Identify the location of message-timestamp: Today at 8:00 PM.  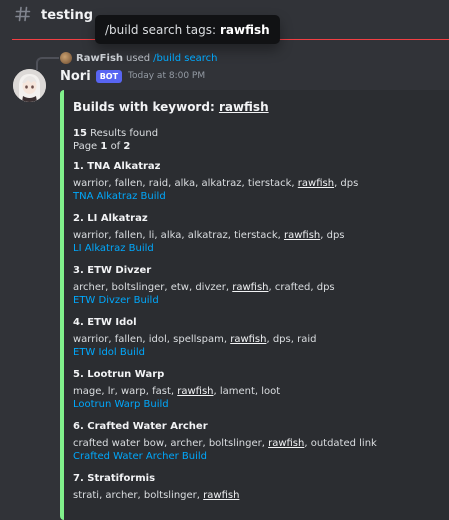
(167, 76).